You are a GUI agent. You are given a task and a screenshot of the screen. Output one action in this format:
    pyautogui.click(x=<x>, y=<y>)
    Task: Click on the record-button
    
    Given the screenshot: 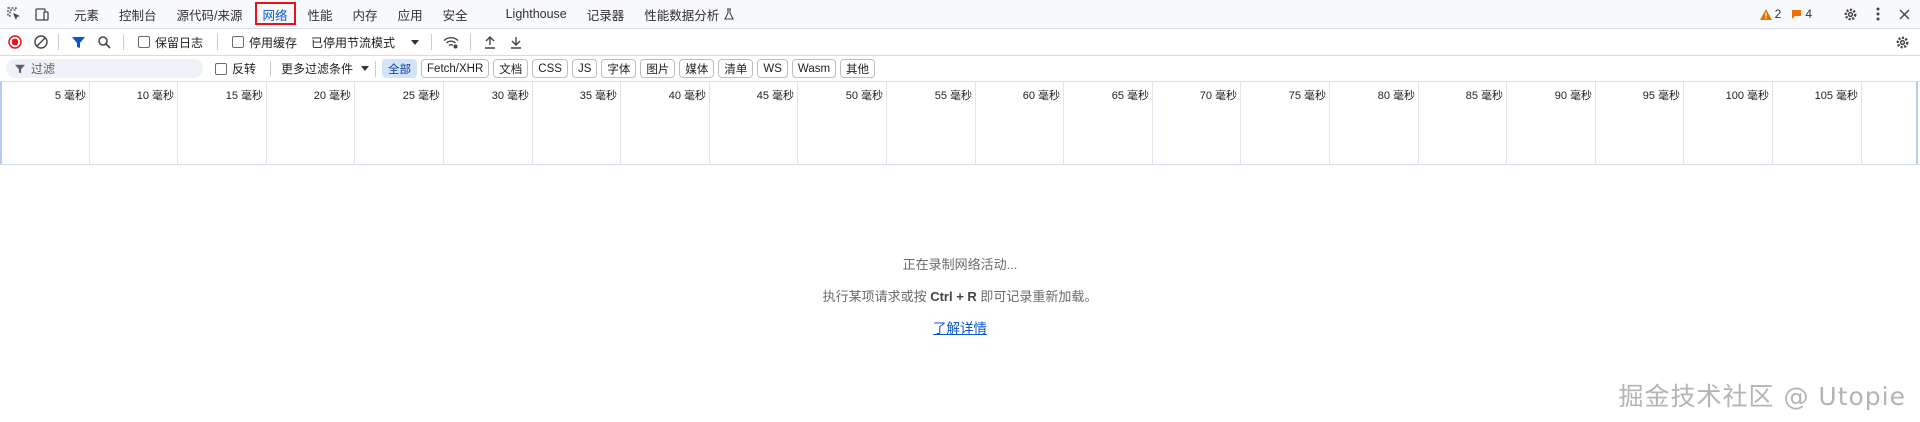 What is the action you would take?
    pyautogui.click(x=15, y=42)
    